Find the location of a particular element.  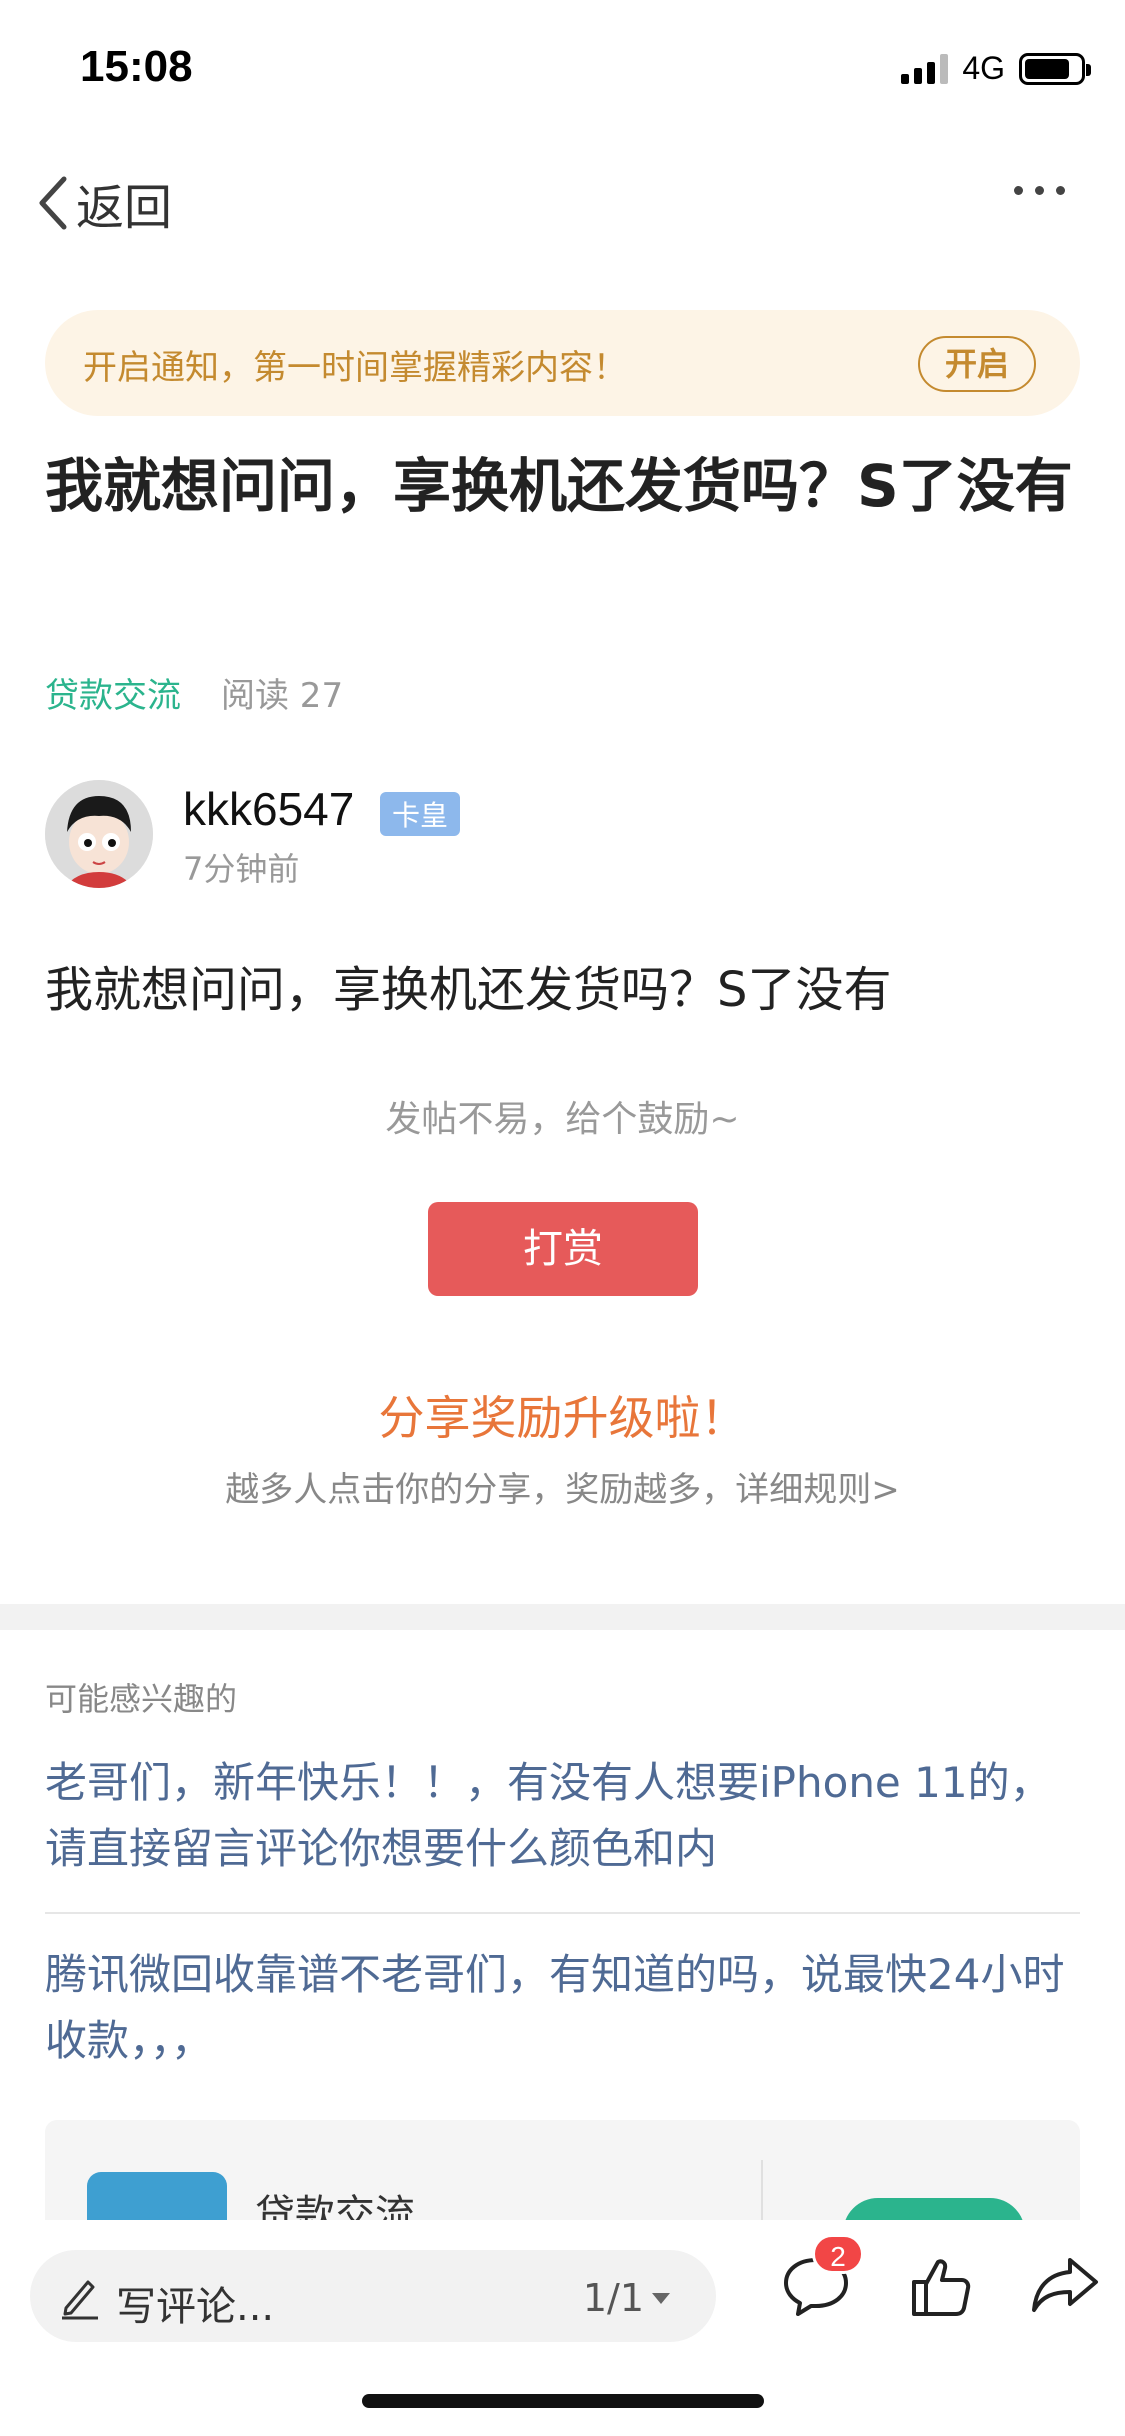

forum-card: 贷款交流 is located at coordinates (562, 2170).